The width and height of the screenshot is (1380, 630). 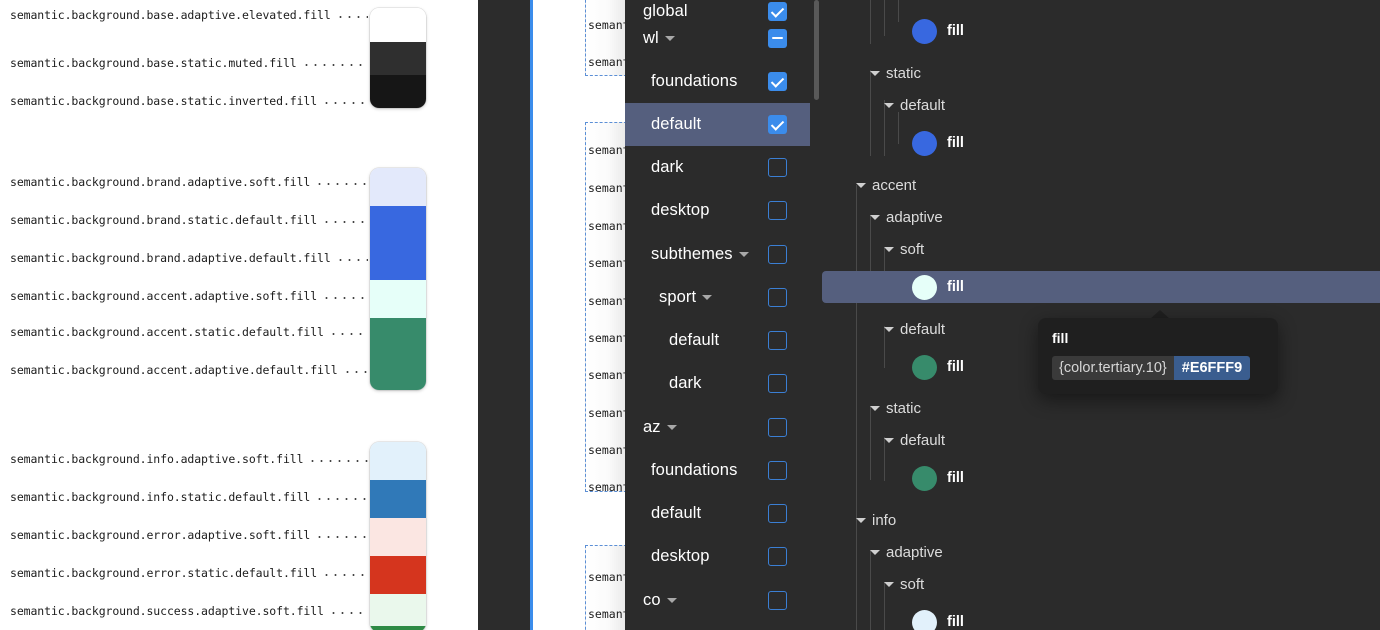 What do you see at coordinates (1101, 185) in the screenshot?
I see `tree-row-accent: accent` at bounding box center [1101, 185].